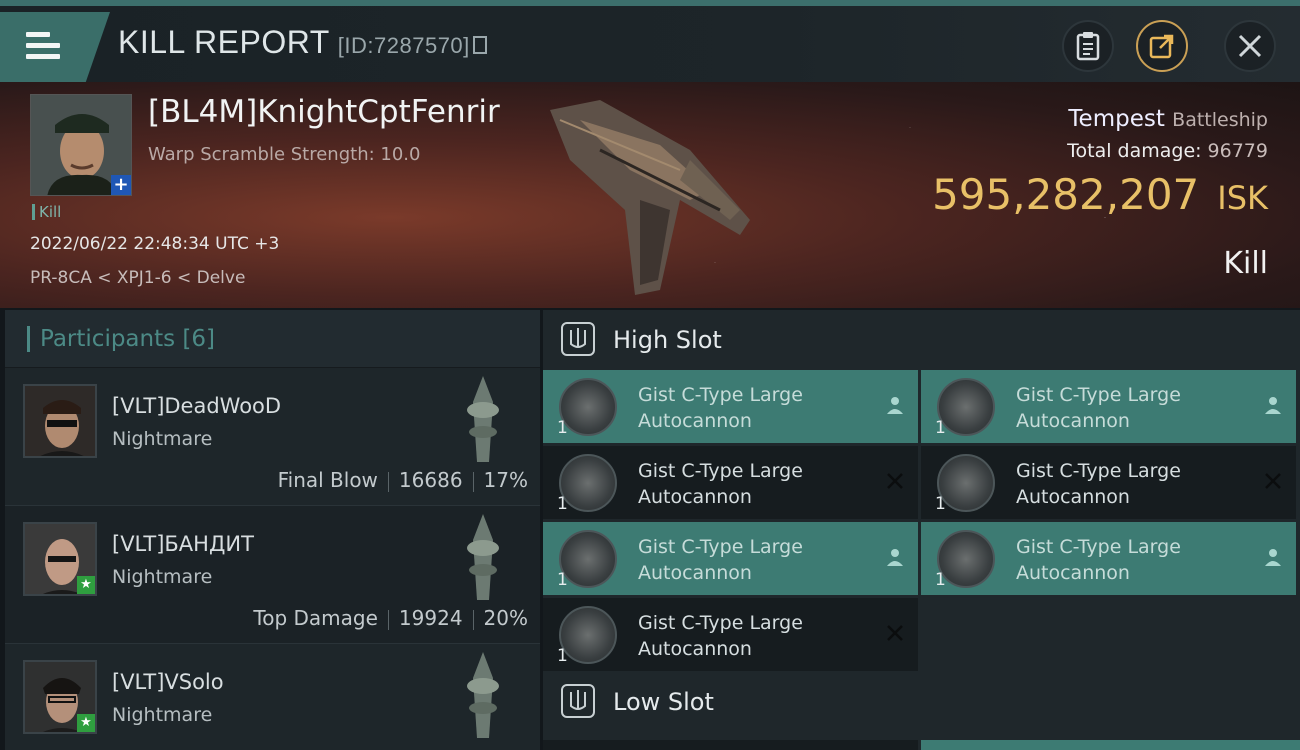 This screenshot has height=750, width=1300. Describe the element at coordinates (121, 185) in the screenshot. I see `add-contact-icon: +` at that location.